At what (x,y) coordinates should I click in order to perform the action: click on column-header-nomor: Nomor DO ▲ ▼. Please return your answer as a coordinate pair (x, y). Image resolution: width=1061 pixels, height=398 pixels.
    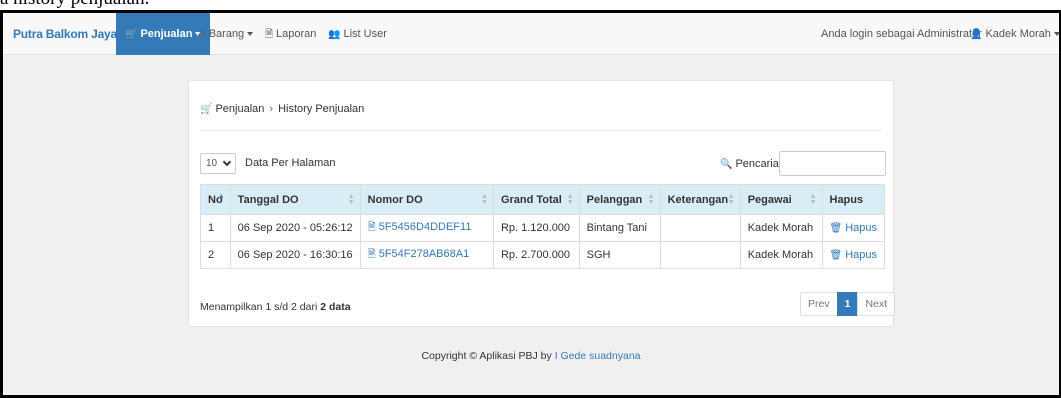
    Looking at the image, I should click on (426, 199).